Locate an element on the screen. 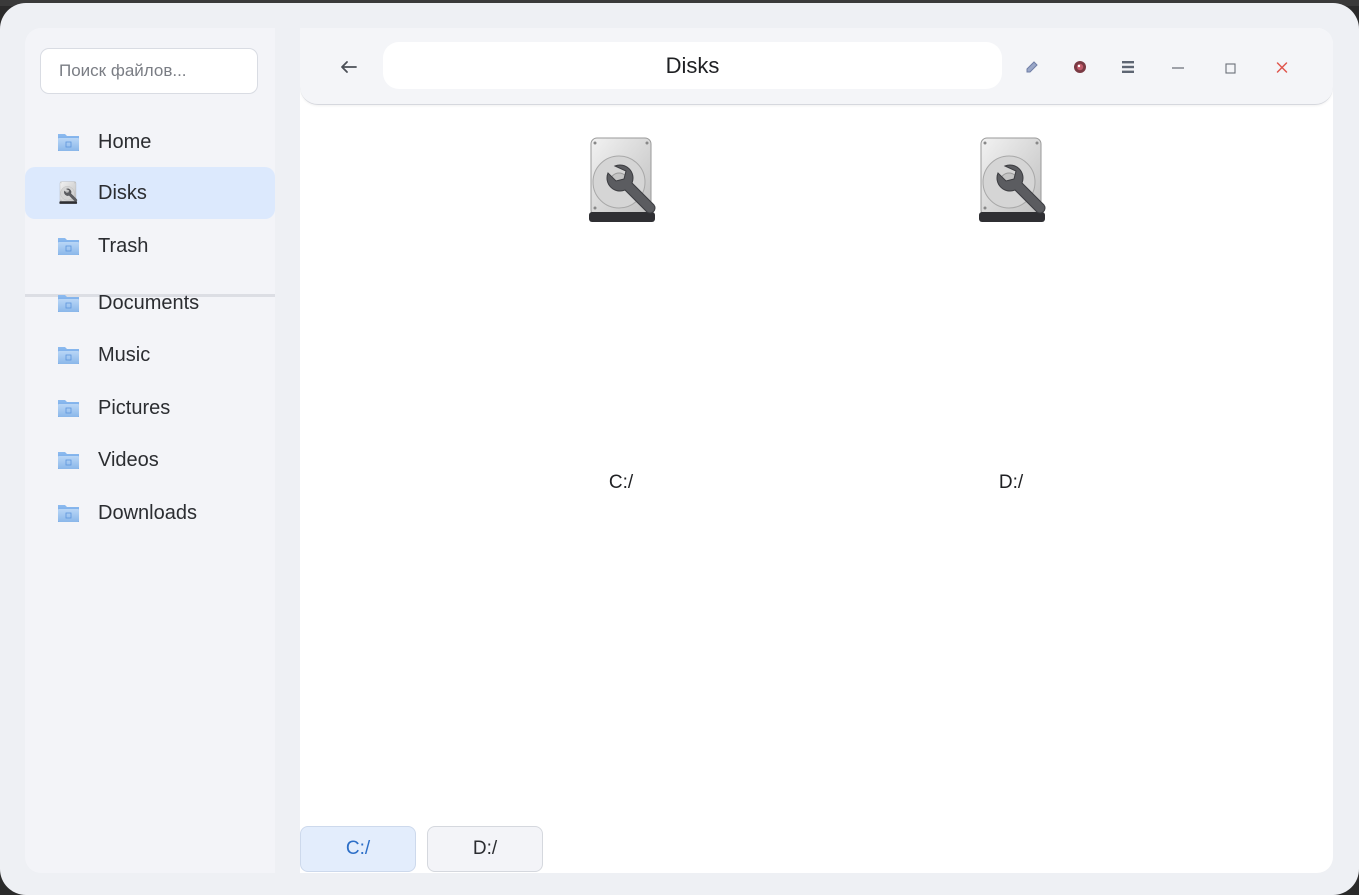  search-input is located at coordinates (149, 71).